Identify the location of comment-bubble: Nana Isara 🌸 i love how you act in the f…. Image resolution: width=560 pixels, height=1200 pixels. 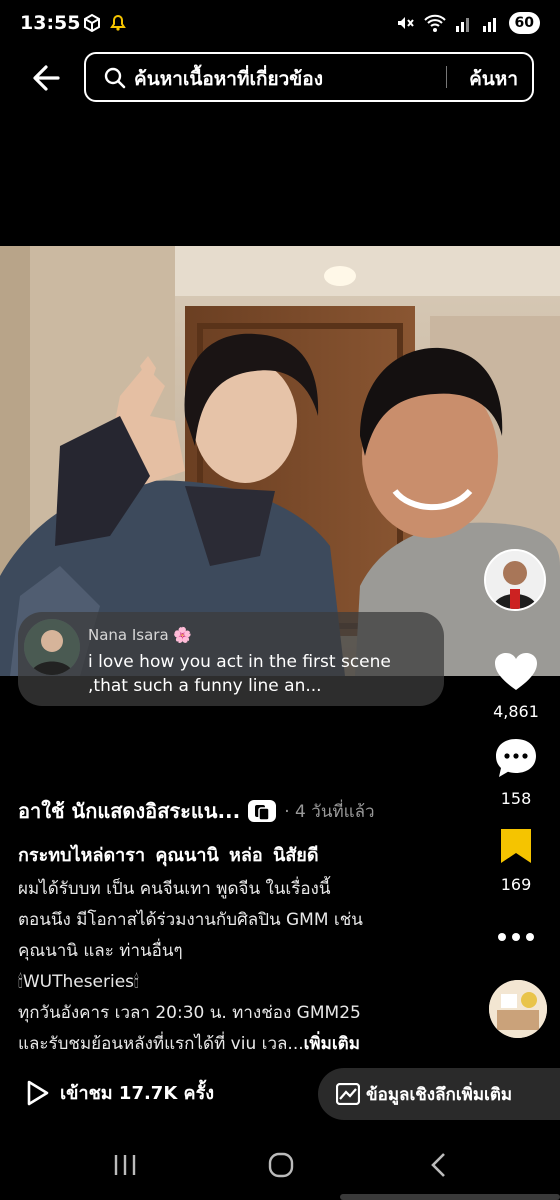
(231, 659).